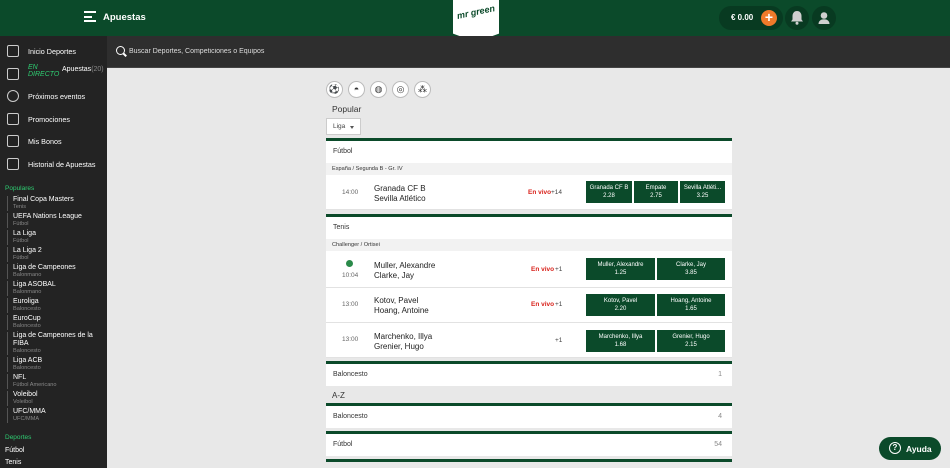 The image size is (950, 468). I want to click on sidebar-item-label: Apuestas(20), so click(83, 69).